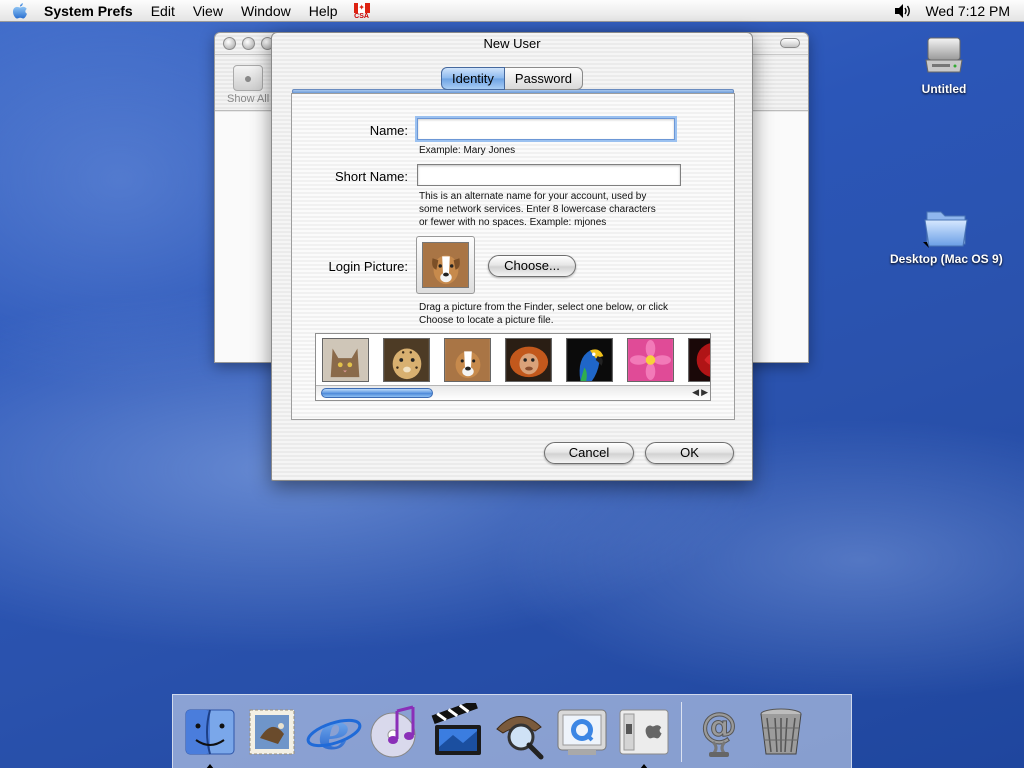 Image resolution: width=1024 pixels, height=768 pixels. What do you see at coordinates (248, 78) in the screenshot?
I see `apple-icon: ●` at bounding box center [248, 78].